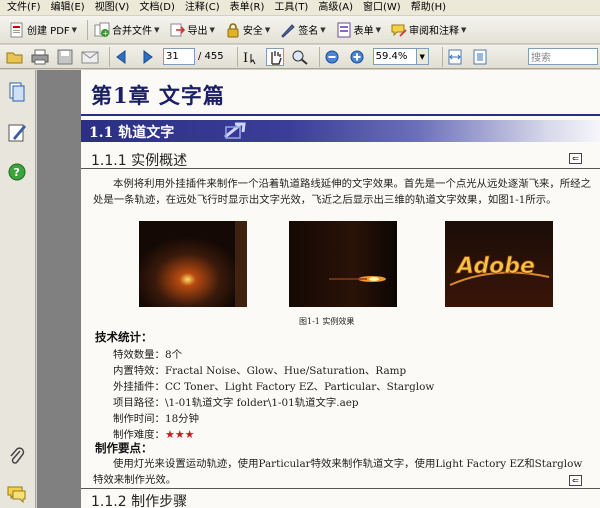 The image size is (600, 508). Describe the element at coordinates (236, 132) in the screenshot. I see `section-arrow-icon` at that location.